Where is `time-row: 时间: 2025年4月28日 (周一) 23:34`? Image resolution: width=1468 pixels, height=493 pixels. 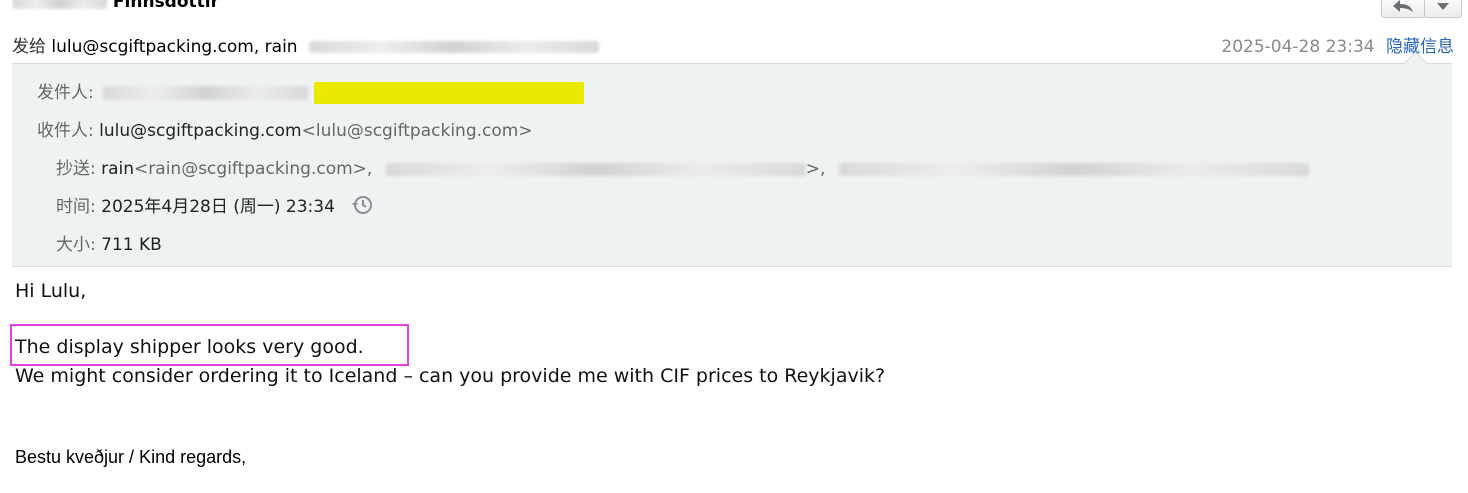 time-row: 时间: 2025年4月28日 (周一) 23:34 is located at coordinates (215, 206).